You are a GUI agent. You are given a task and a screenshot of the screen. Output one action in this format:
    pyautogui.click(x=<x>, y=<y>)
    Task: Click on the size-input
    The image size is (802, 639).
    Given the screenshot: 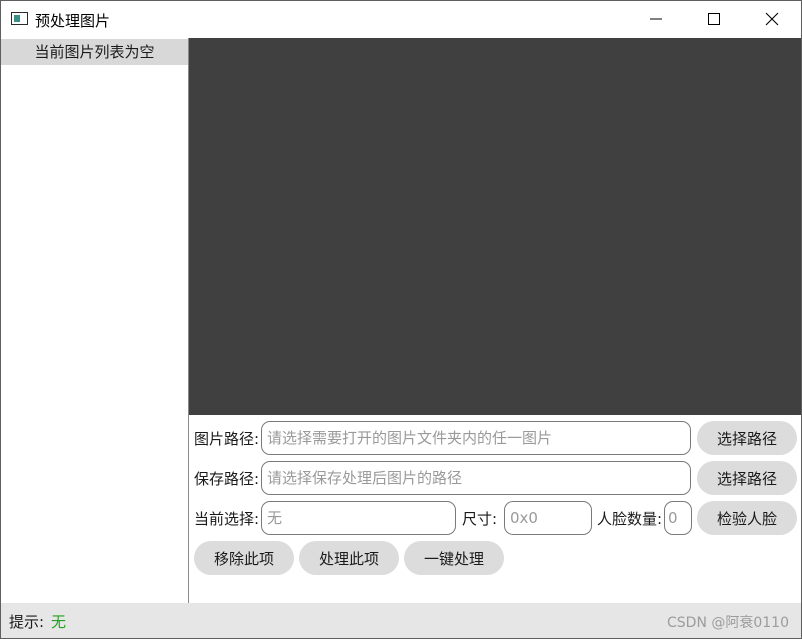 What is the action you would take?
    pyautogui.click(x=548, y=518)
    